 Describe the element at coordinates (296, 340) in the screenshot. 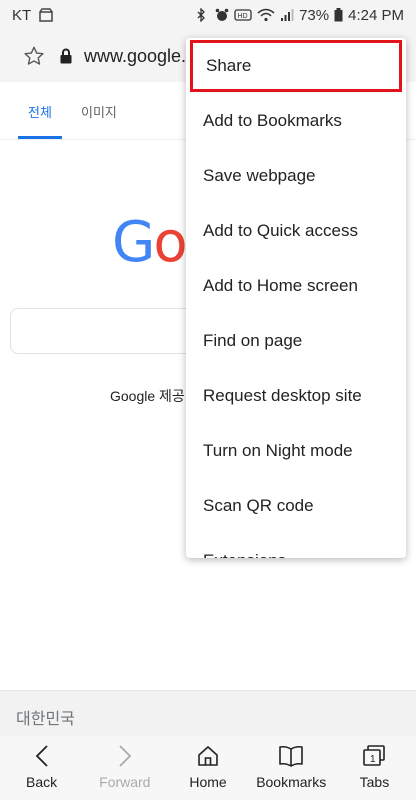

I see `menu-item-find-on-page: Find on page` at that location.